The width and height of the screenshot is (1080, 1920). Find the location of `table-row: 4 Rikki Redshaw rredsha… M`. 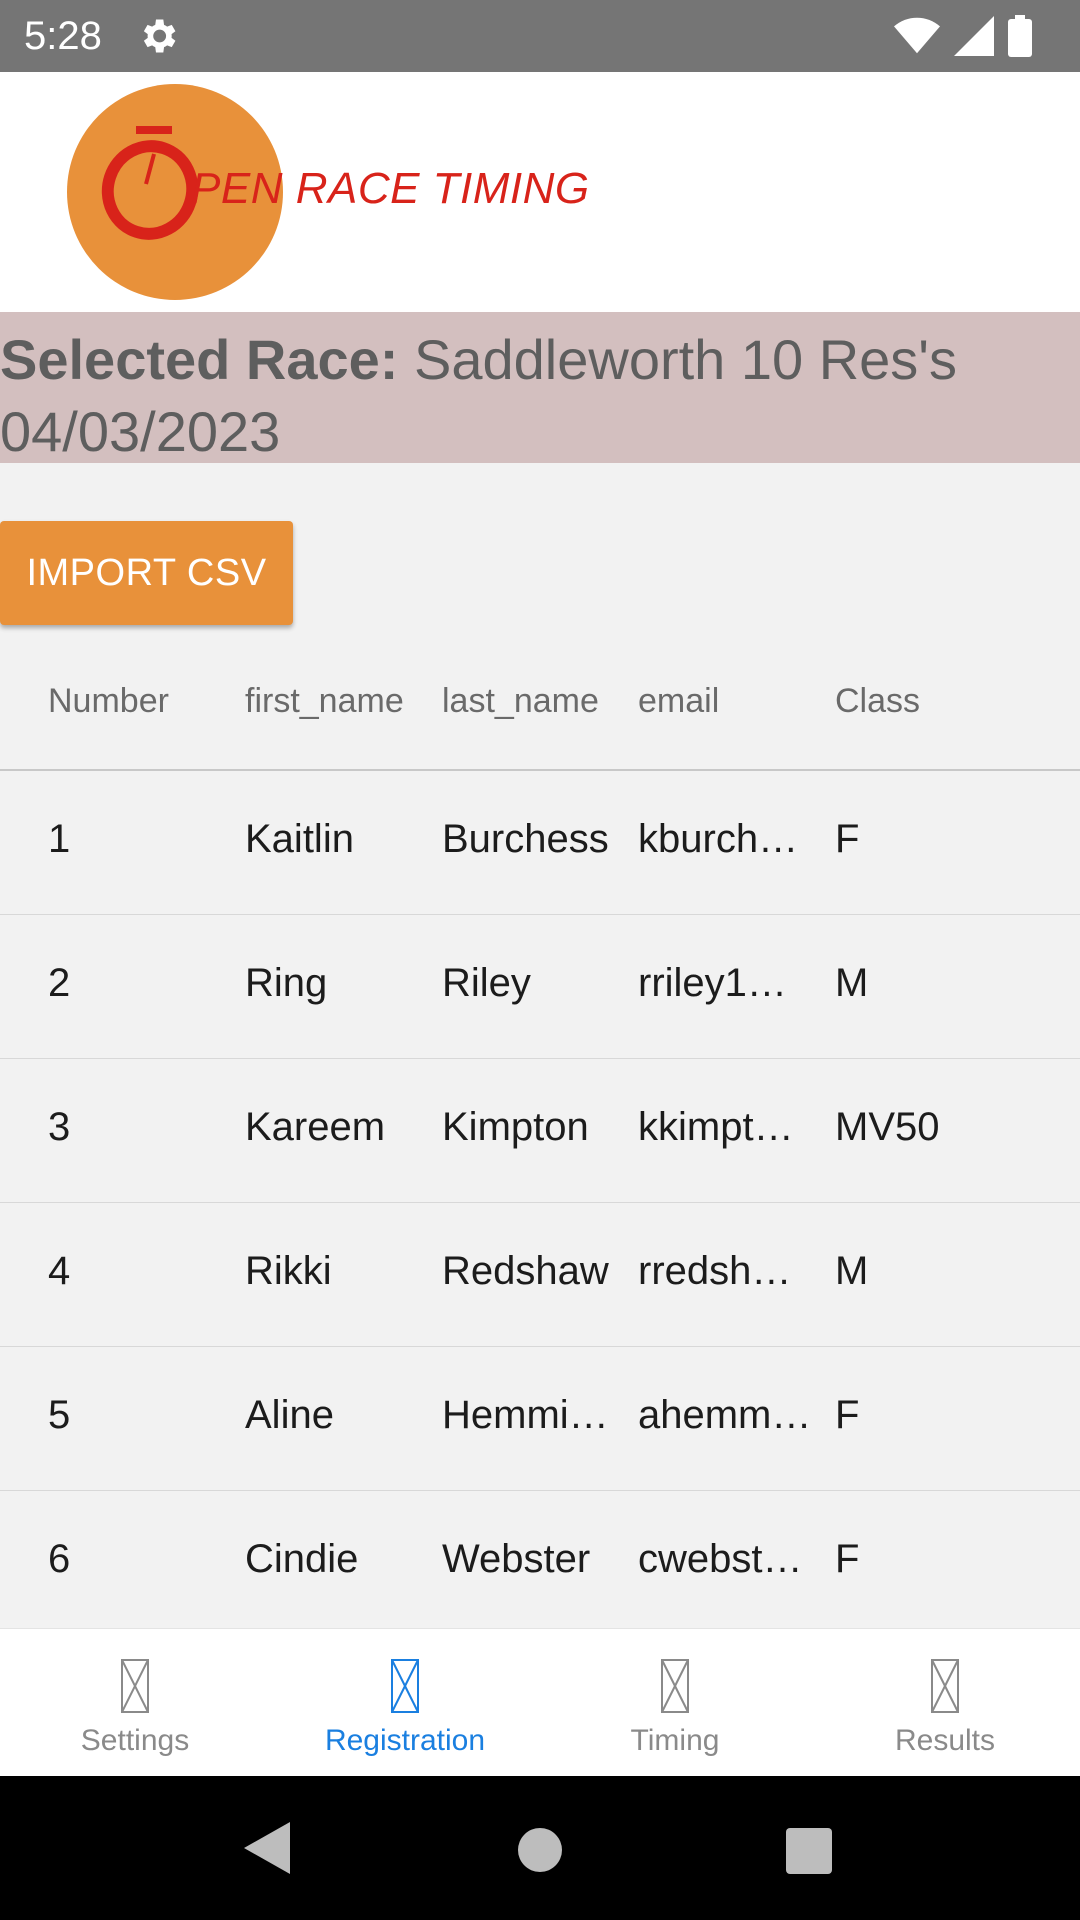

table-row: 4 Rikki Redshaw rredsha… M is located at coordinates (540, 1275).